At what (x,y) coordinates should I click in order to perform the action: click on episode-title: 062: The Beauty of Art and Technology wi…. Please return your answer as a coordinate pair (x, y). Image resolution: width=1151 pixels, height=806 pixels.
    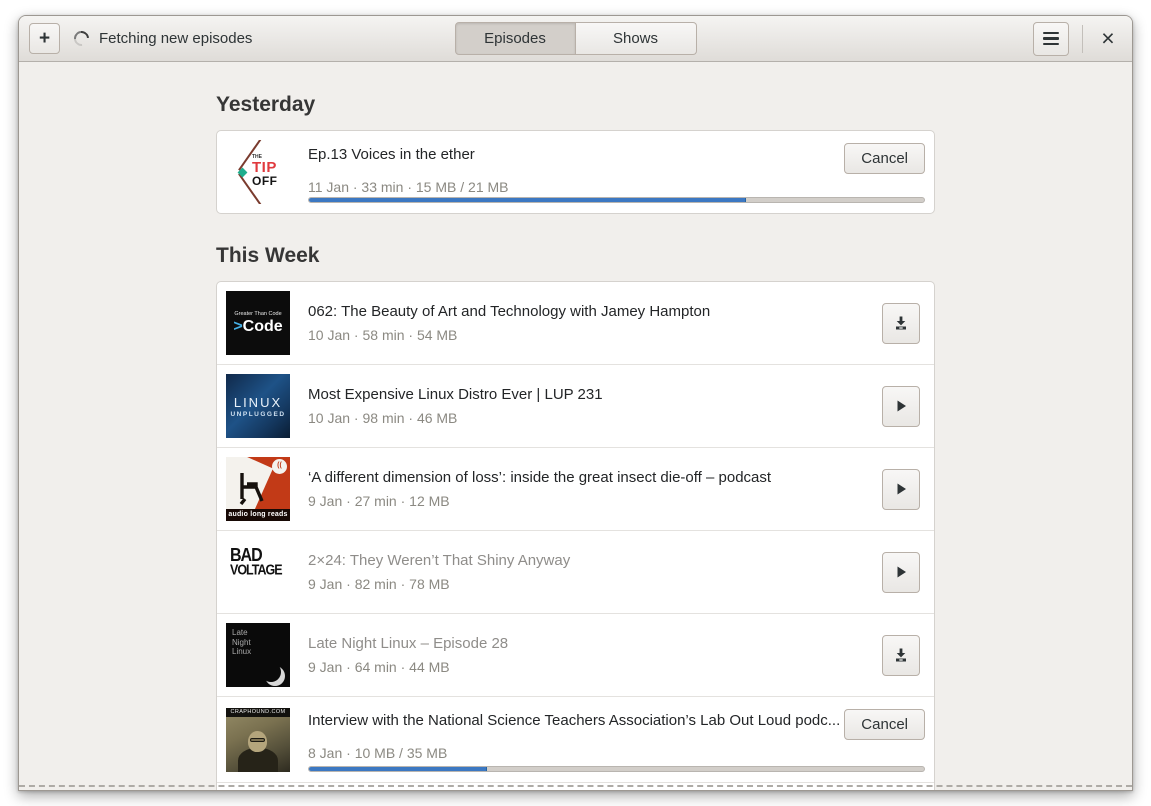
    Looking at the image, I should click on (509, 311).